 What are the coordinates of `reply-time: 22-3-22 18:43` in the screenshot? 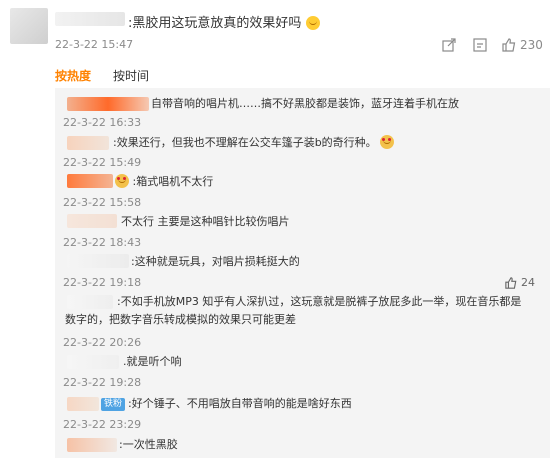 It's located at (102, 242).